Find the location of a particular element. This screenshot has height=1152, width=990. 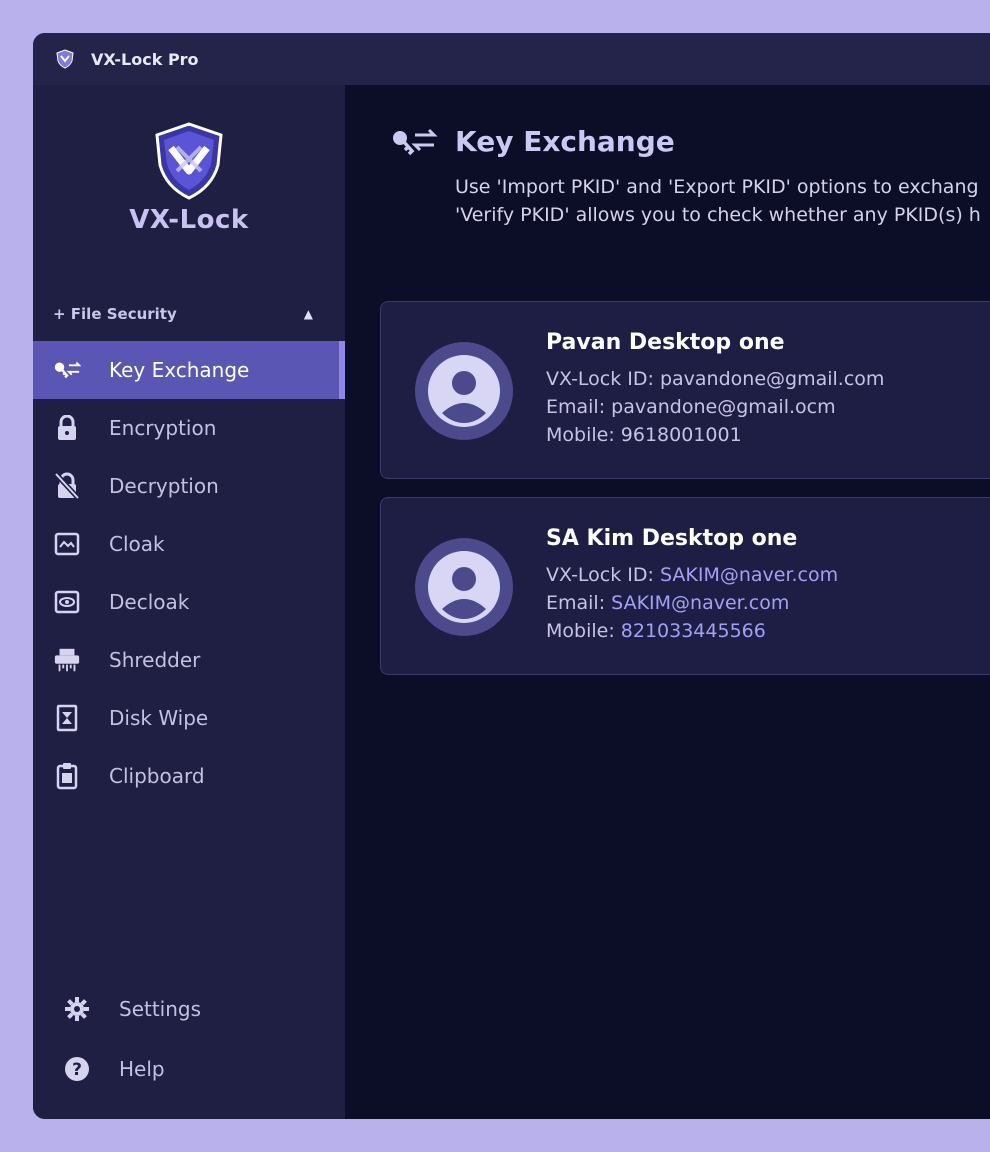

file-security-section: + File Security ▲ is located at coordinates (183, 314).